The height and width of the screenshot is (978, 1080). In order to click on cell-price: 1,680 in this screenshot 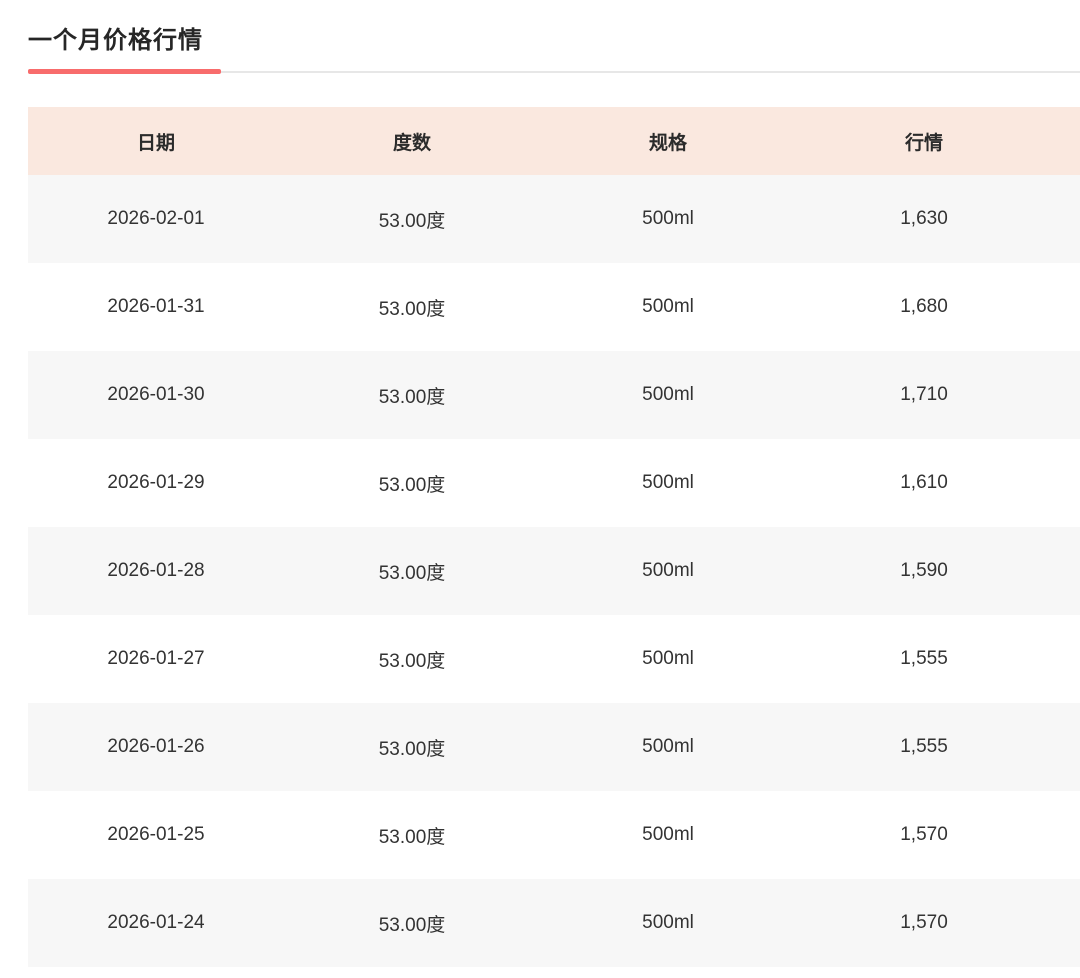, I will do `click(924, 306)`.